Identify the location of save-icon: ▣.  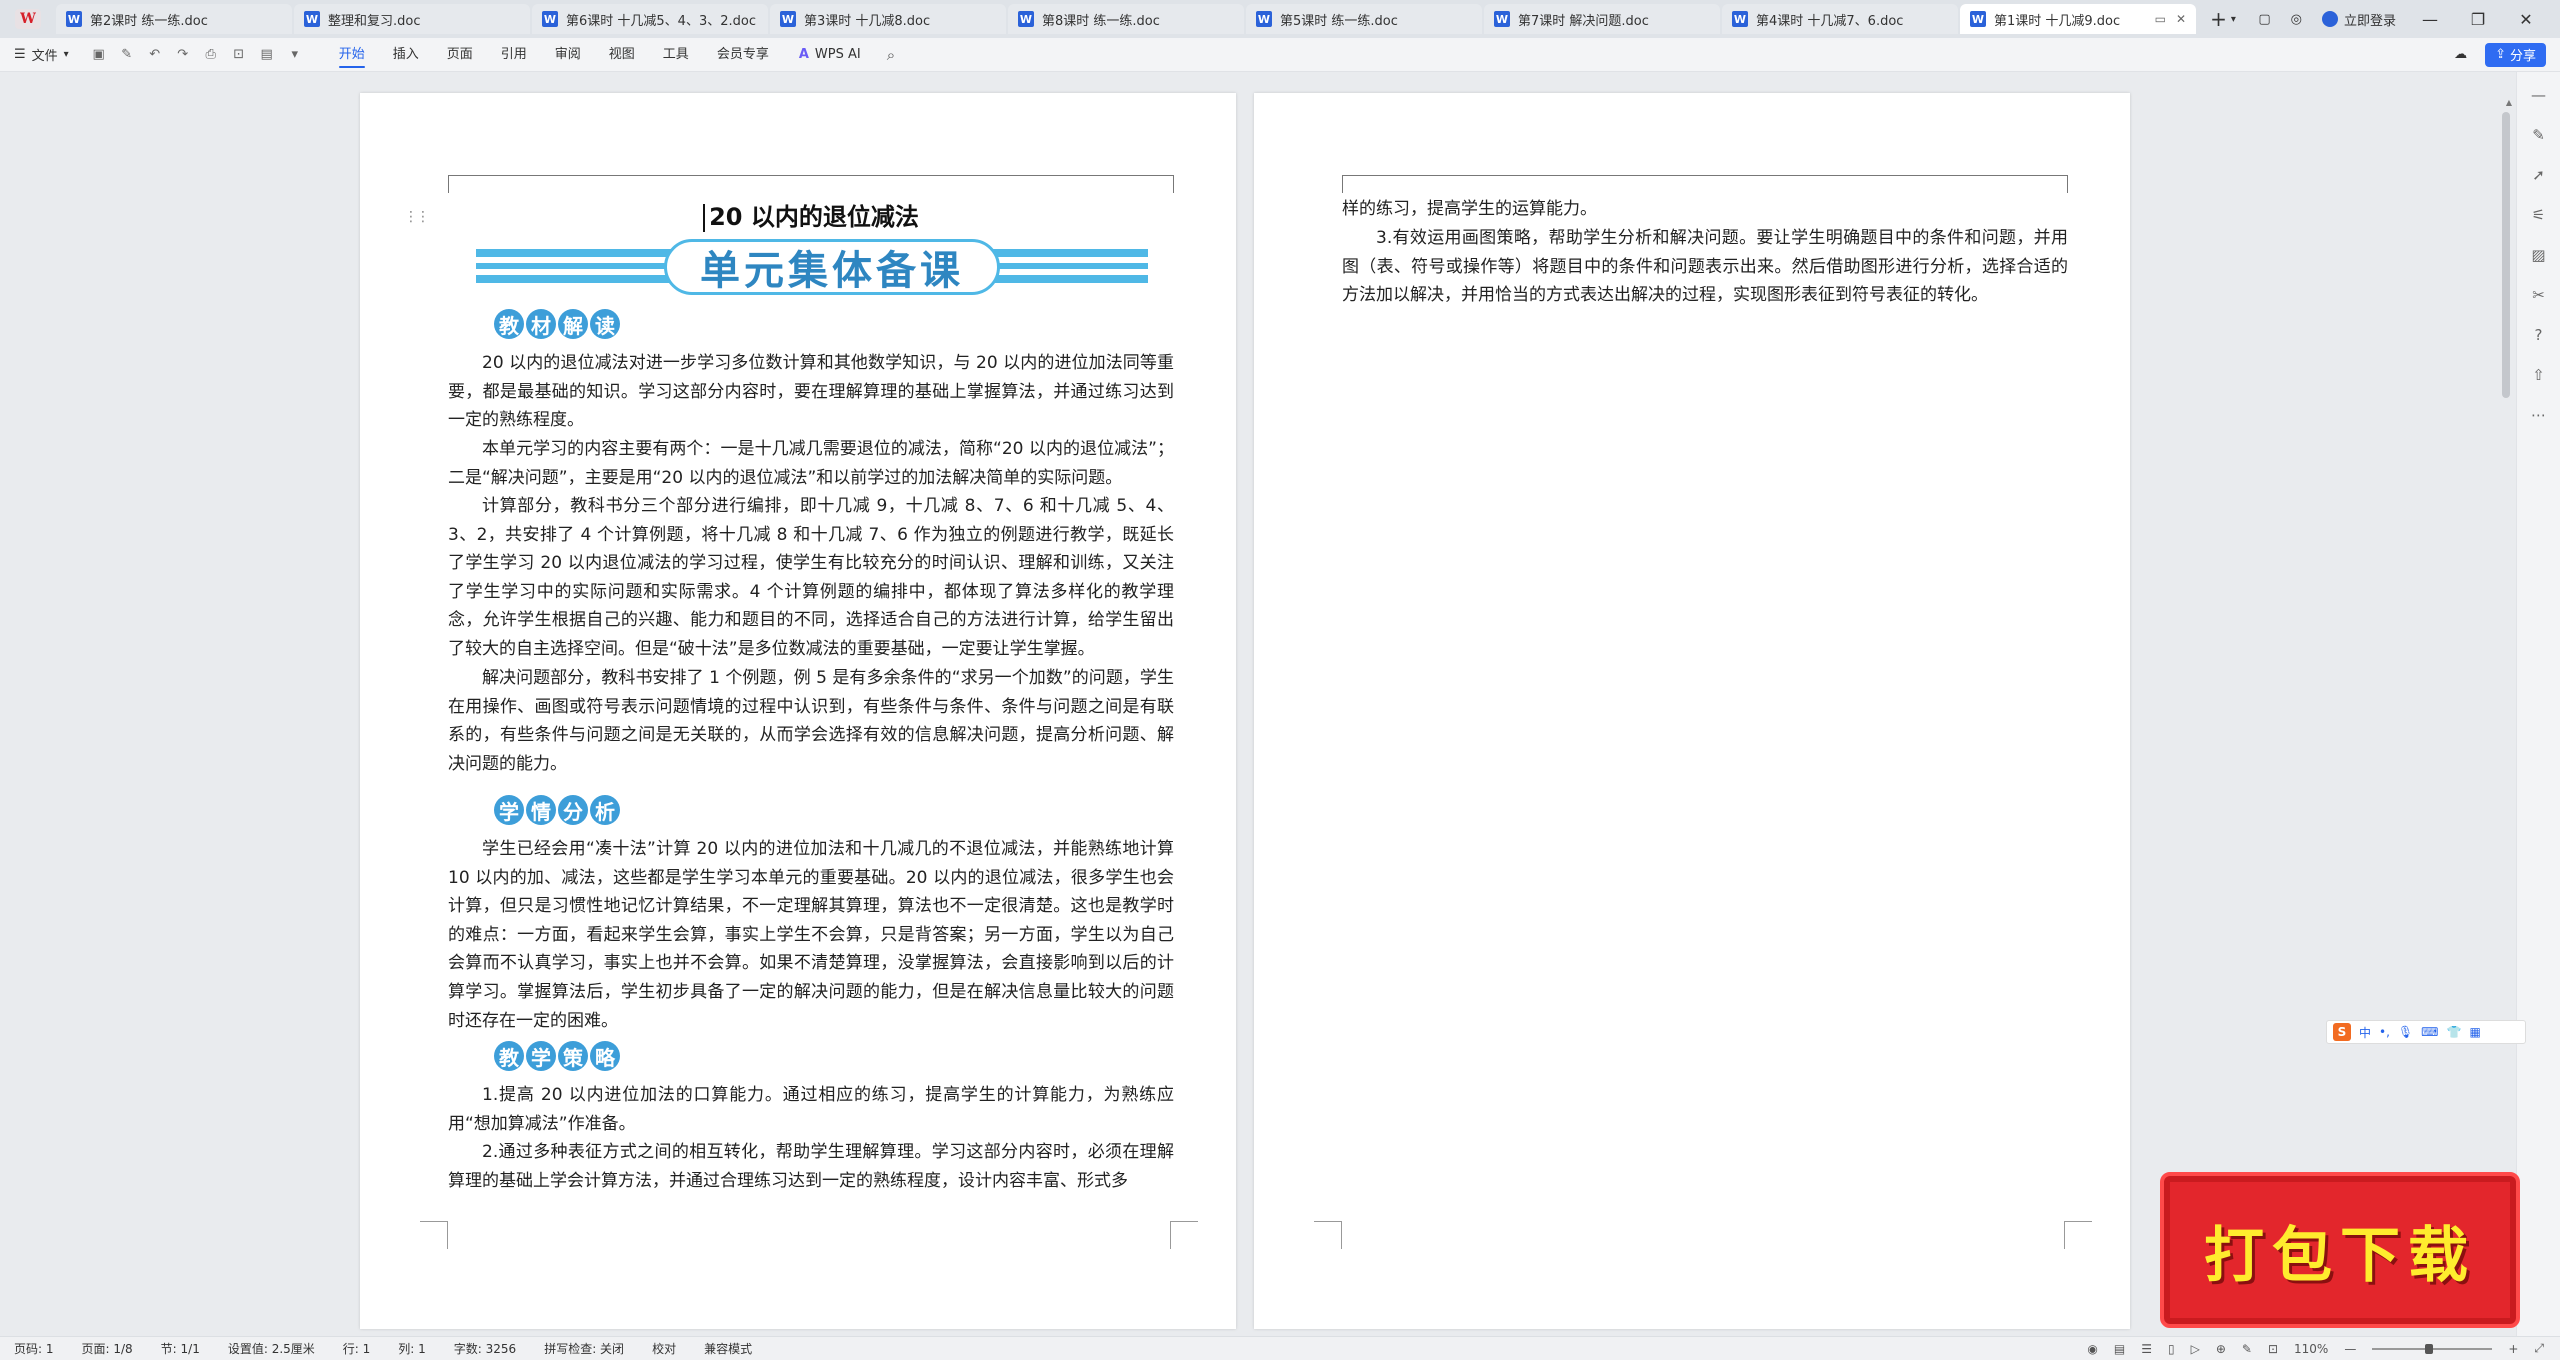
(99, 54).